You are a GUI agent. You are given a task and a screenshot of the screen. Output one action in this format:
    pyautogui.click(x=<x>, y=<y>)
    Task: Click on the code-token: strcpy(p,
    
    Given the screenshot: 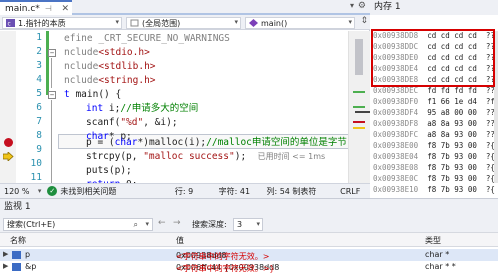 What is the action you would take?
    pyautogui.click(x=115, y=156)
    